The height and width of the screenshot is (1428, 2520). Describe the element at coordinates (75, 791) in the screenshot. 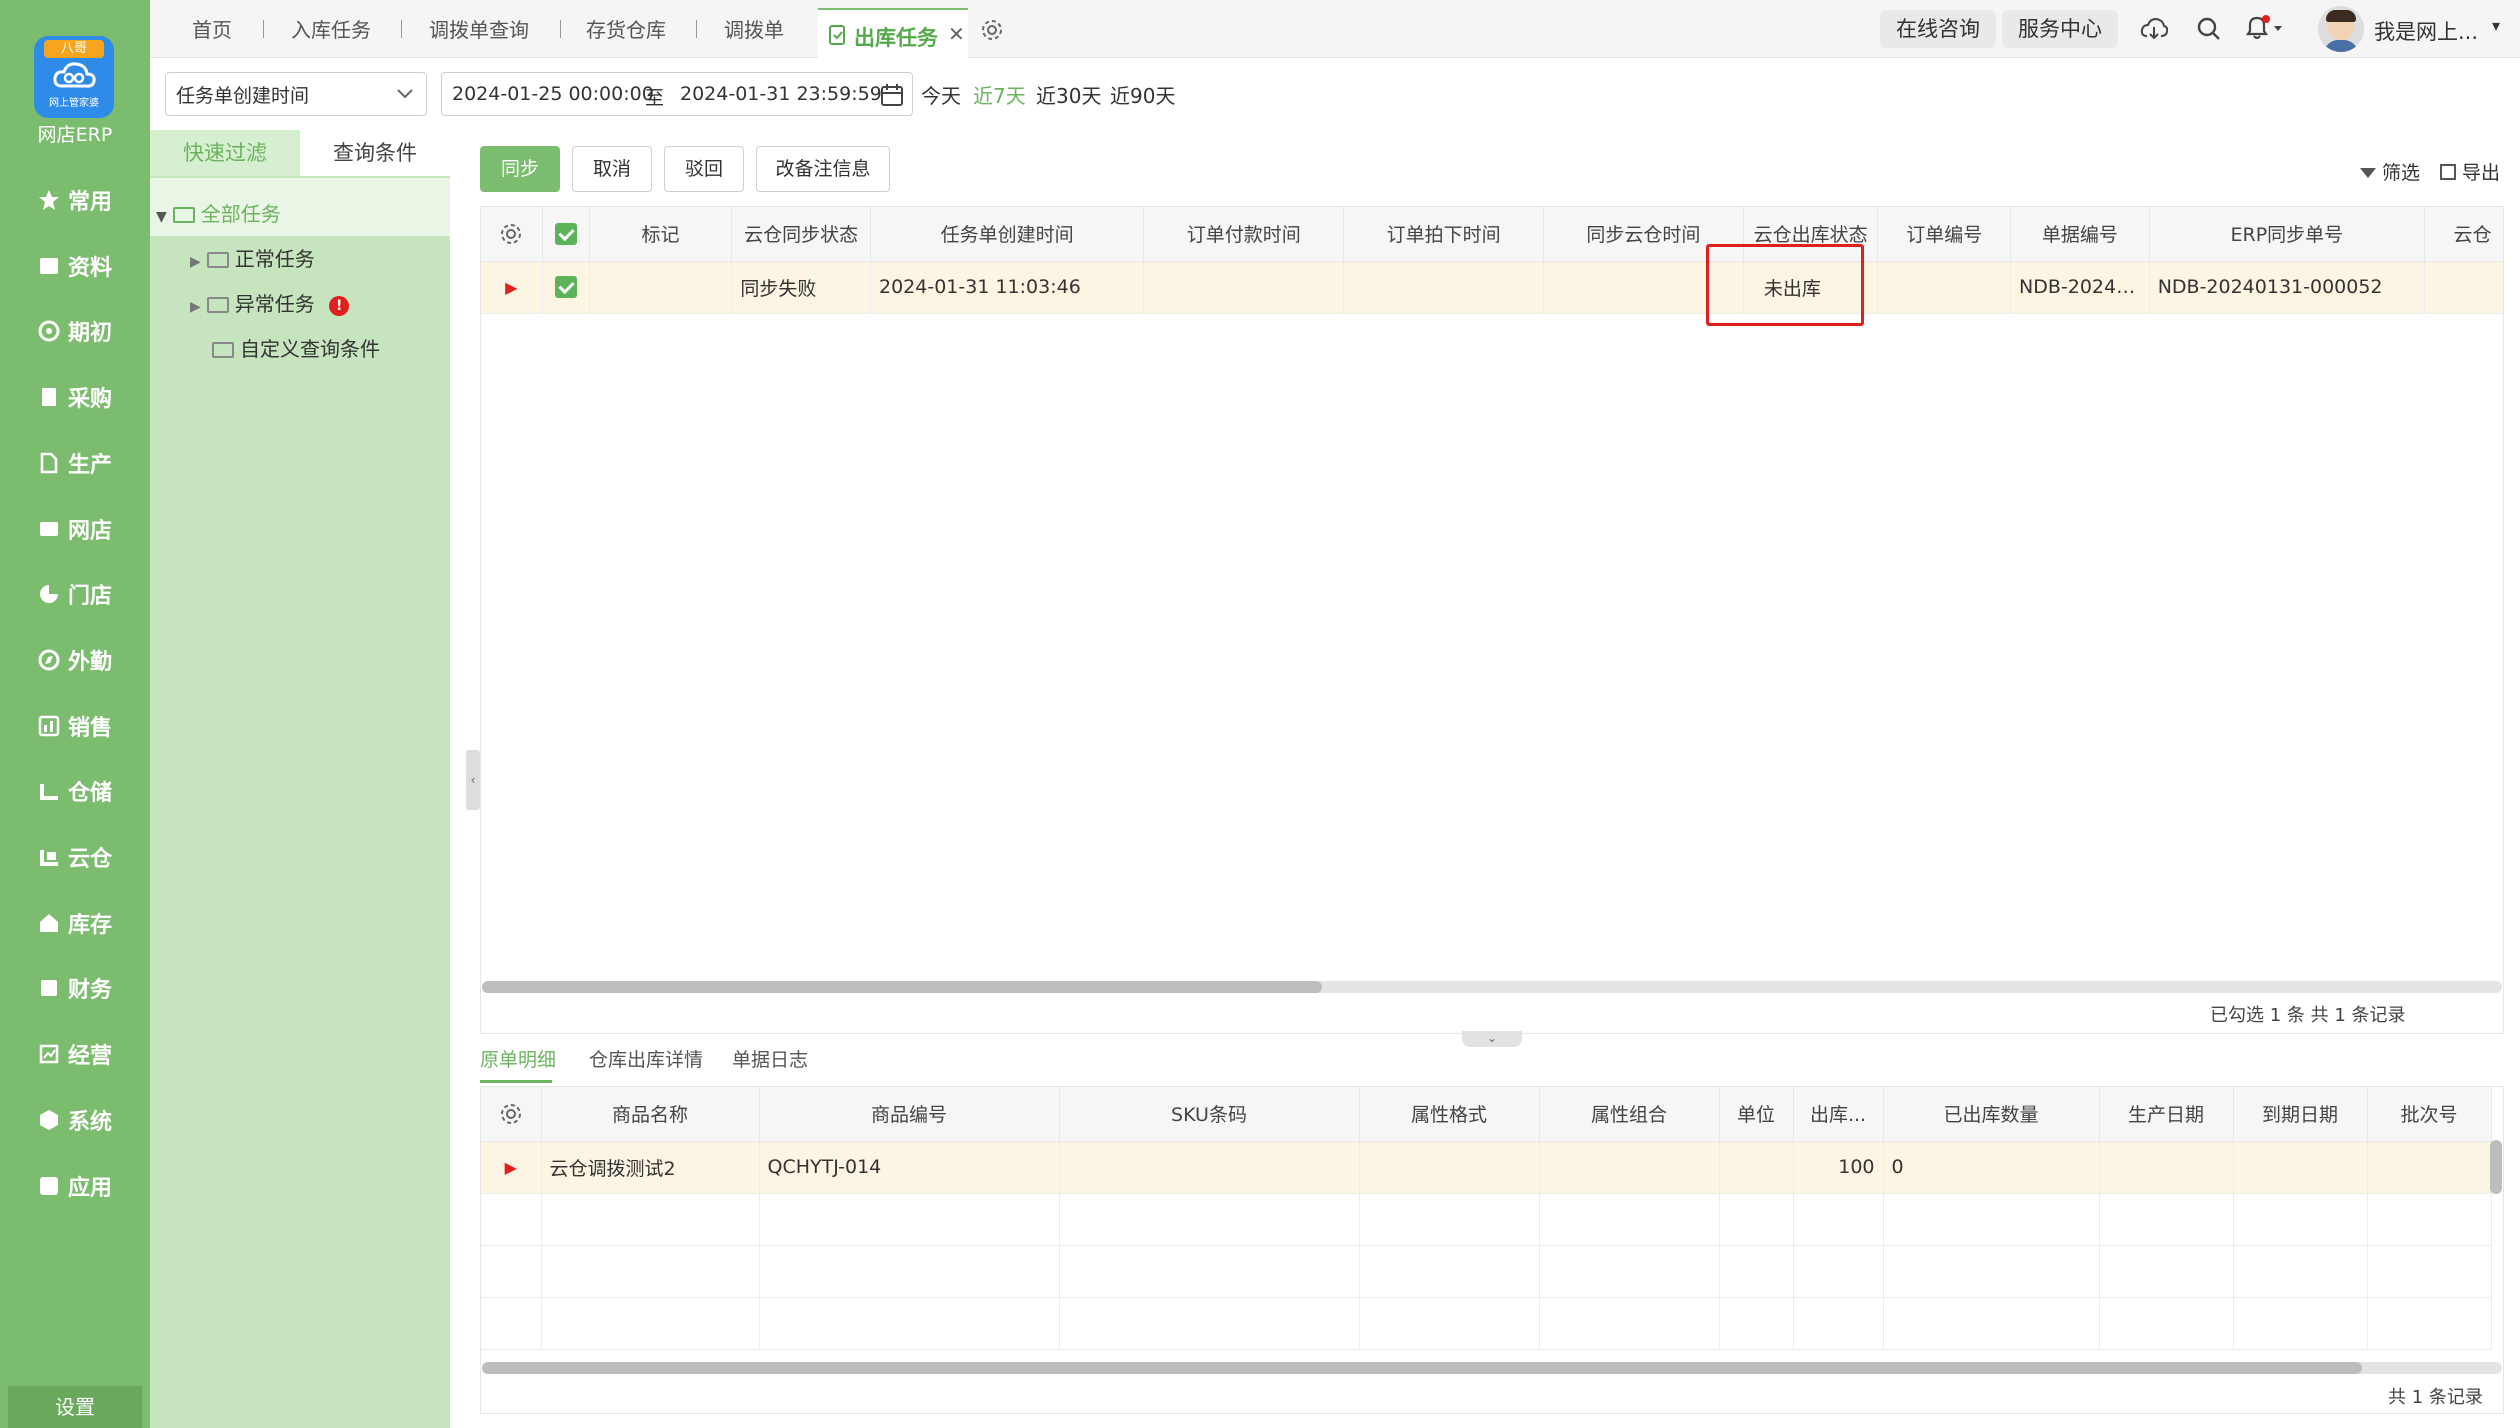

I see `sidebar-item-9: 仓储` at that location.